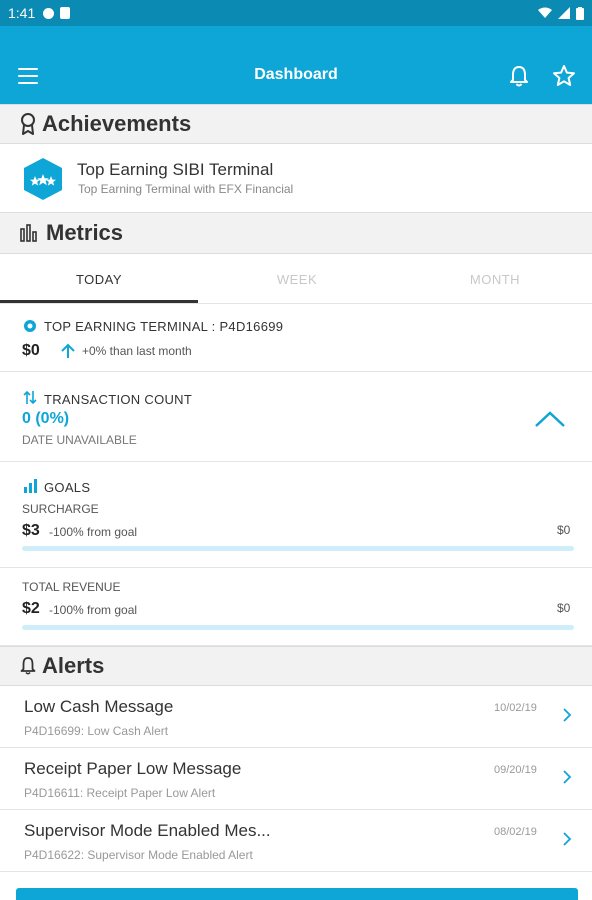 The height and width of the screenshot is (900, 592). What do you see at coordinates (60, 509) in the screenshot?
I see `goal-label: SURCHARGE` at bounding box center [60, 509].